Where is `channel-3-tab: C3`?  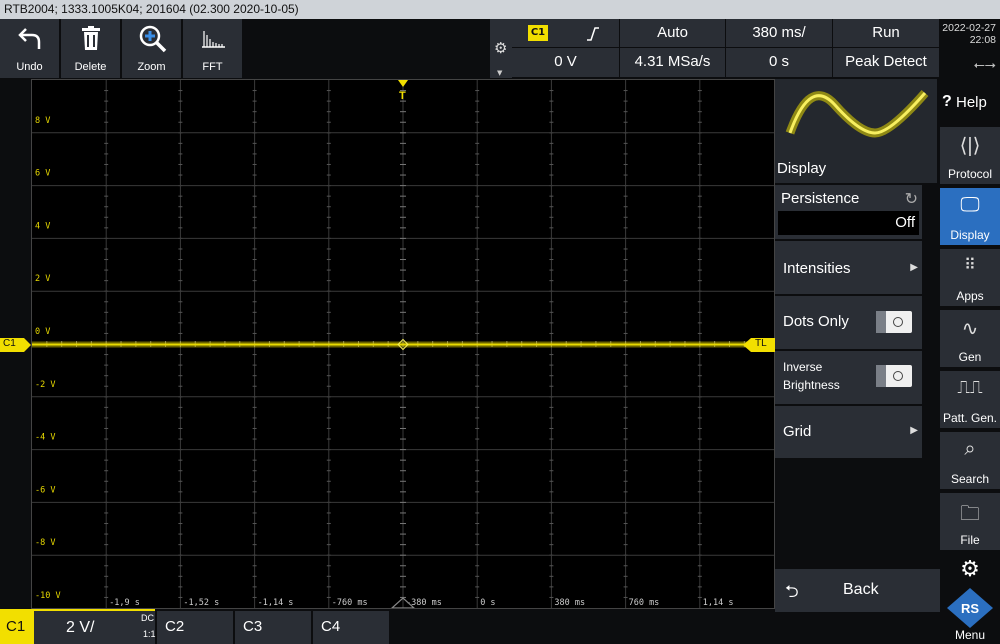
channel-3-tab: C3 is located at coordinates (273, 627).